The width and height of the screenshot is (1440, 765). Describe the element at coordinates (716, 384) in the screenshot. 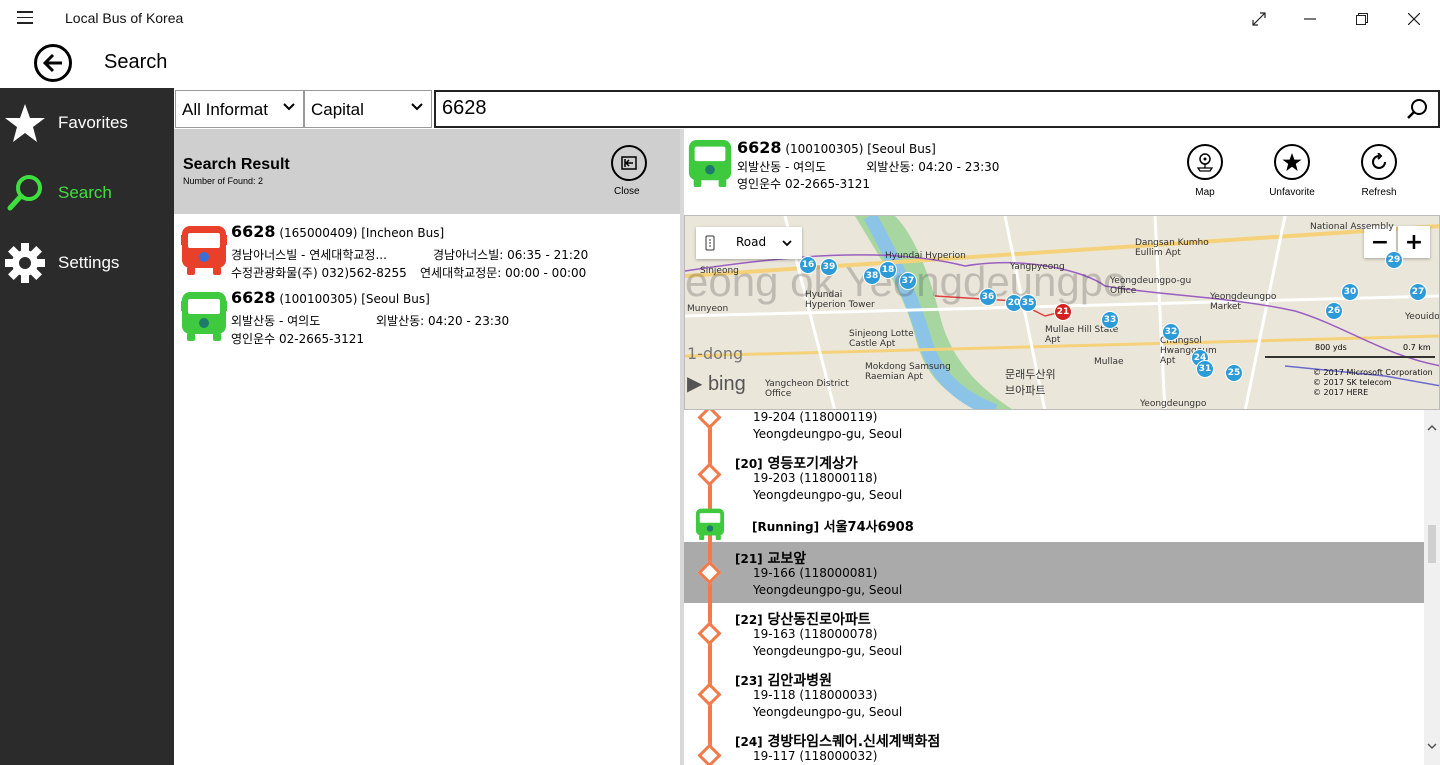

I see `bing-logo: ▶ bing` at that location.